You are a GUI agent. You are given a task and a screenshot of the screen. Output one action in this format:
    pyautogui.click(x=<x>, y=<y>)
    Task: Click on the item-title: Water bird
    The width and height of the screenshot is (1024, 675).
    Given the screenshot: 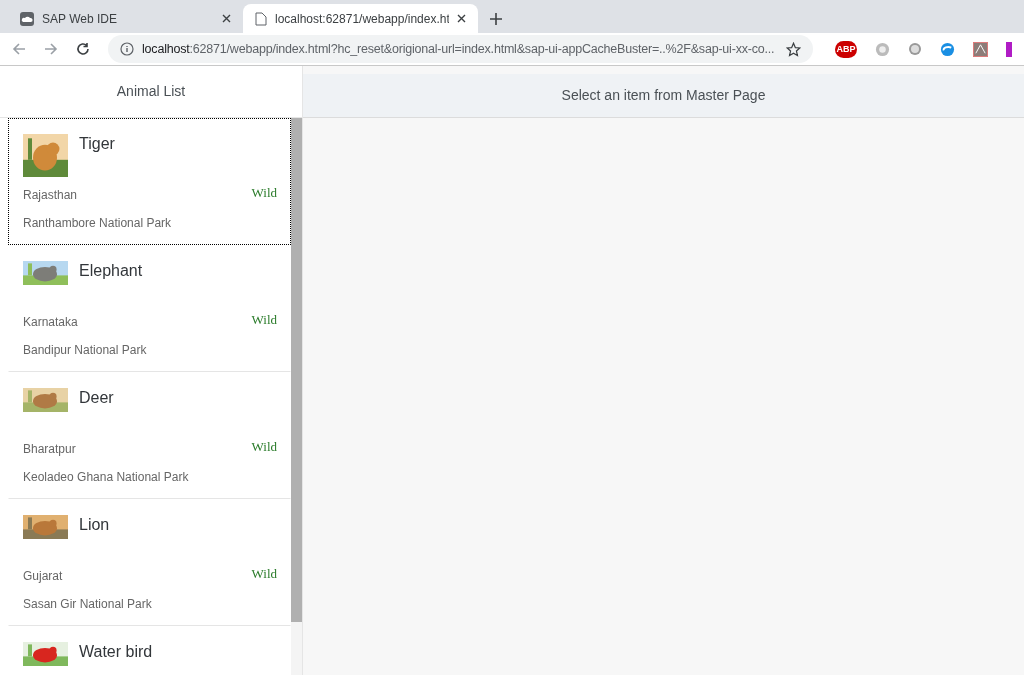 What is the action you would take?
    pyautogui.click(x=116, y=652)
    